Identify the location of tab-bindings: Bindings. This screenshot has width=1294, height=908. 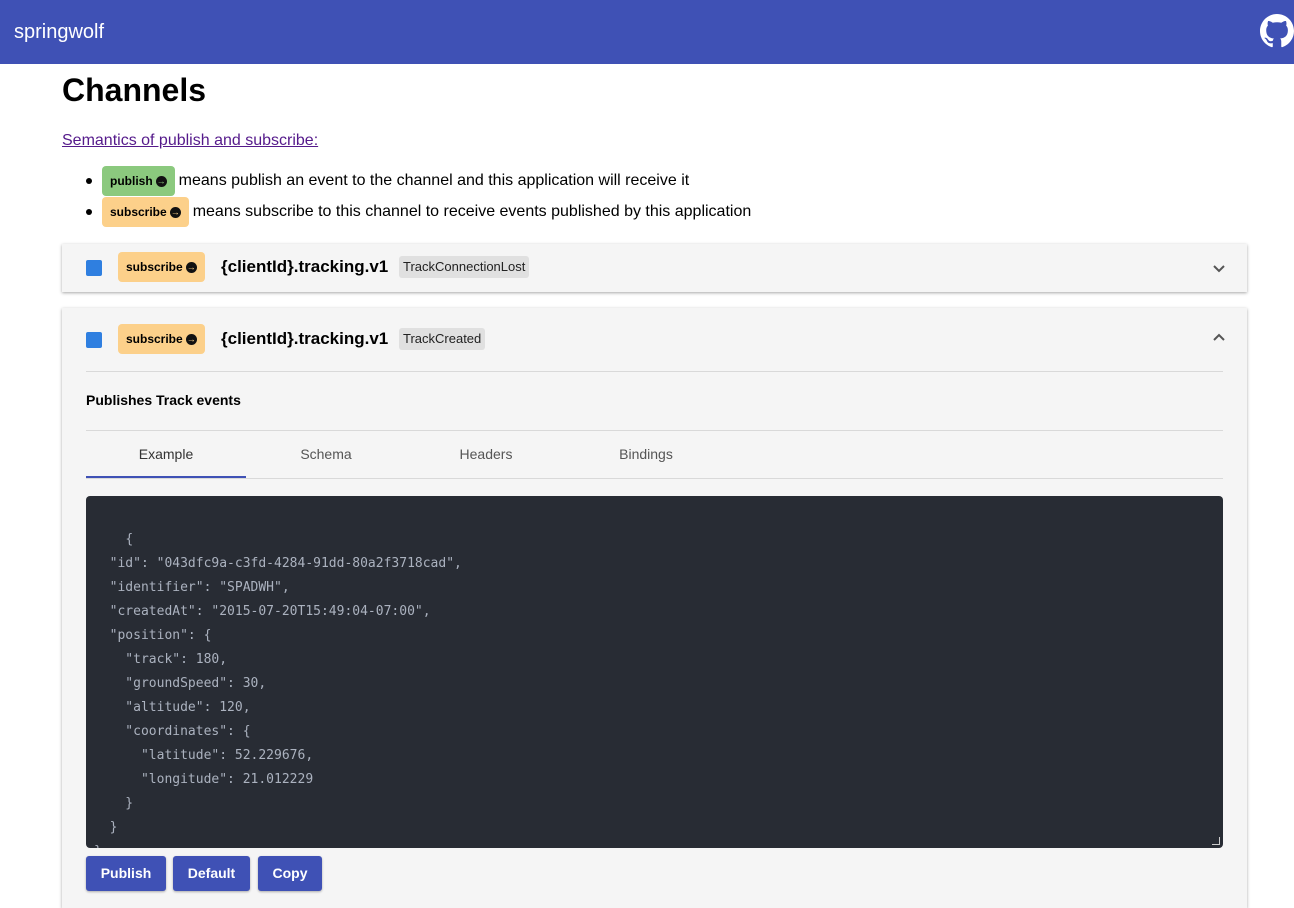
(646, 454).